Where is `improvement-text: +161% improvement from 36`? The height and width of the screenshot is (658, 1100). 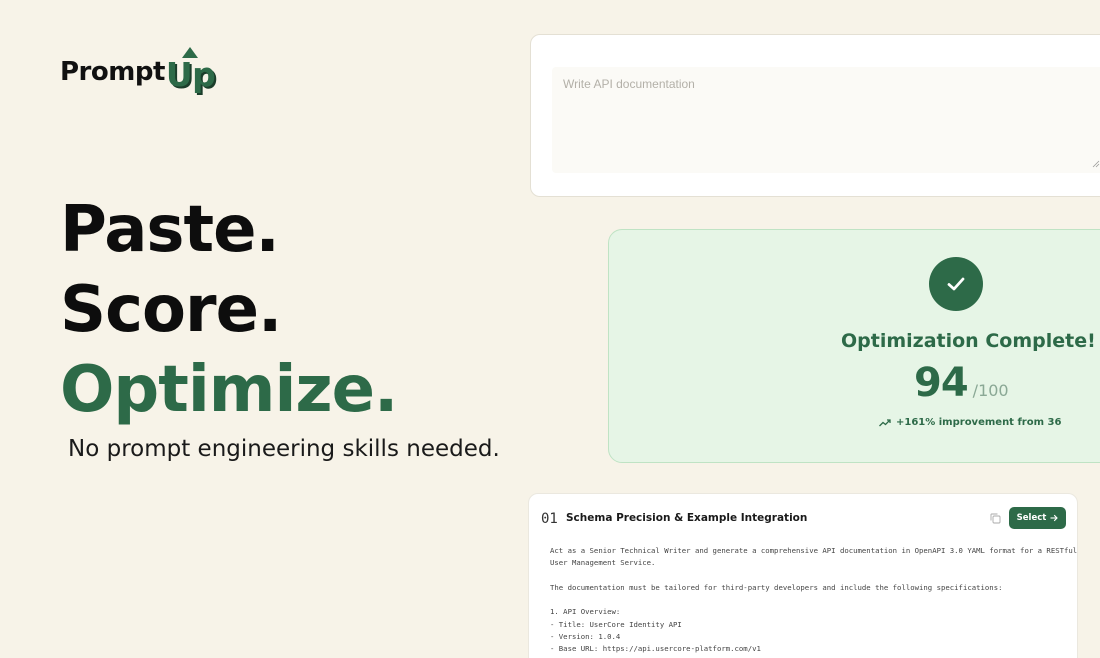
improvement-text: +161% improvement from 36 is located at coordinates (979, 422).